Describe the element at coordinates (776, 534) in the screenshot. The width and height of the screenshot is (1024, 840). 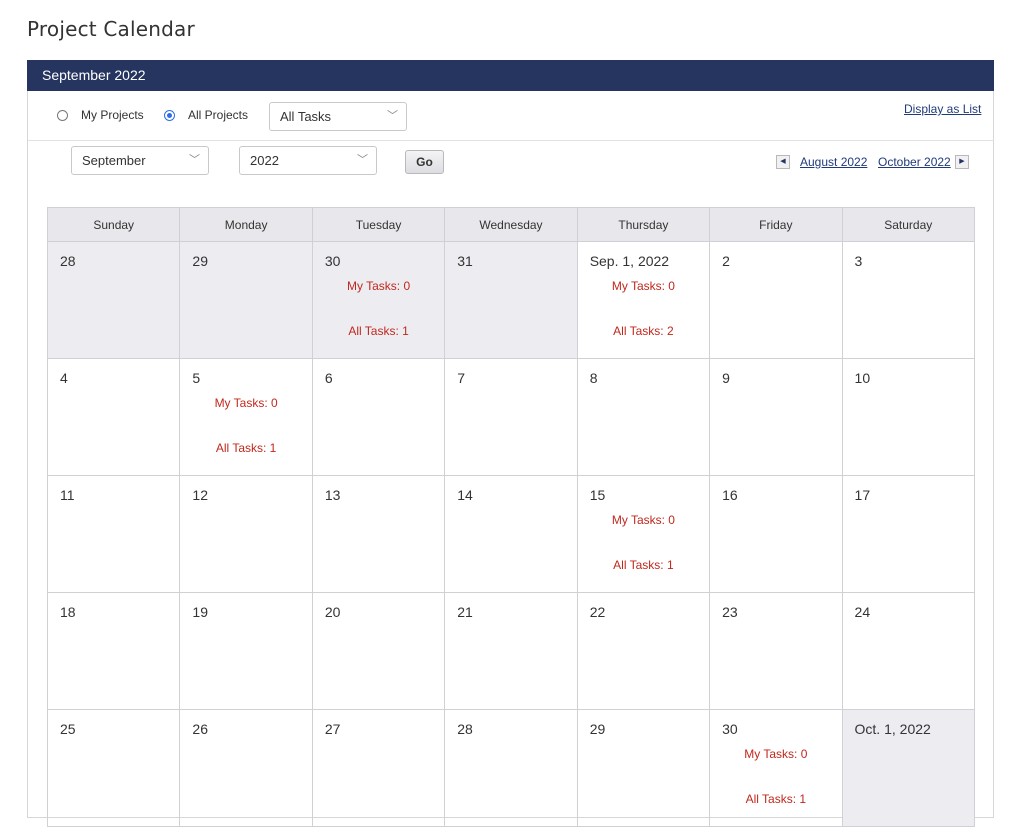
I see `calendar-day-cell: 16` at that location.